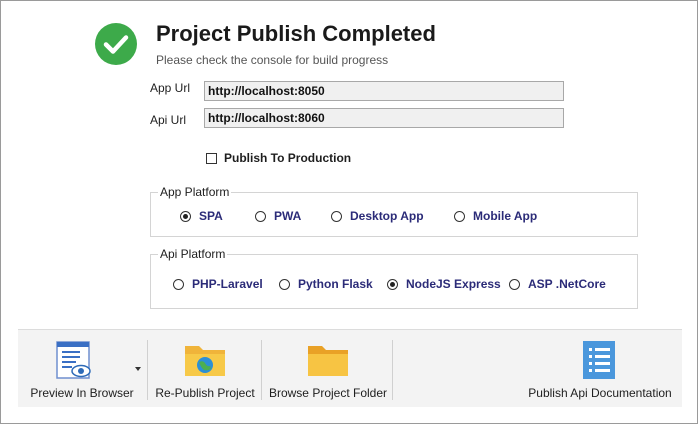 This screenshot has width=698, height=424. I want to click on publish-api-documentation-button: Publish Api Documentation, so click(600, 368).